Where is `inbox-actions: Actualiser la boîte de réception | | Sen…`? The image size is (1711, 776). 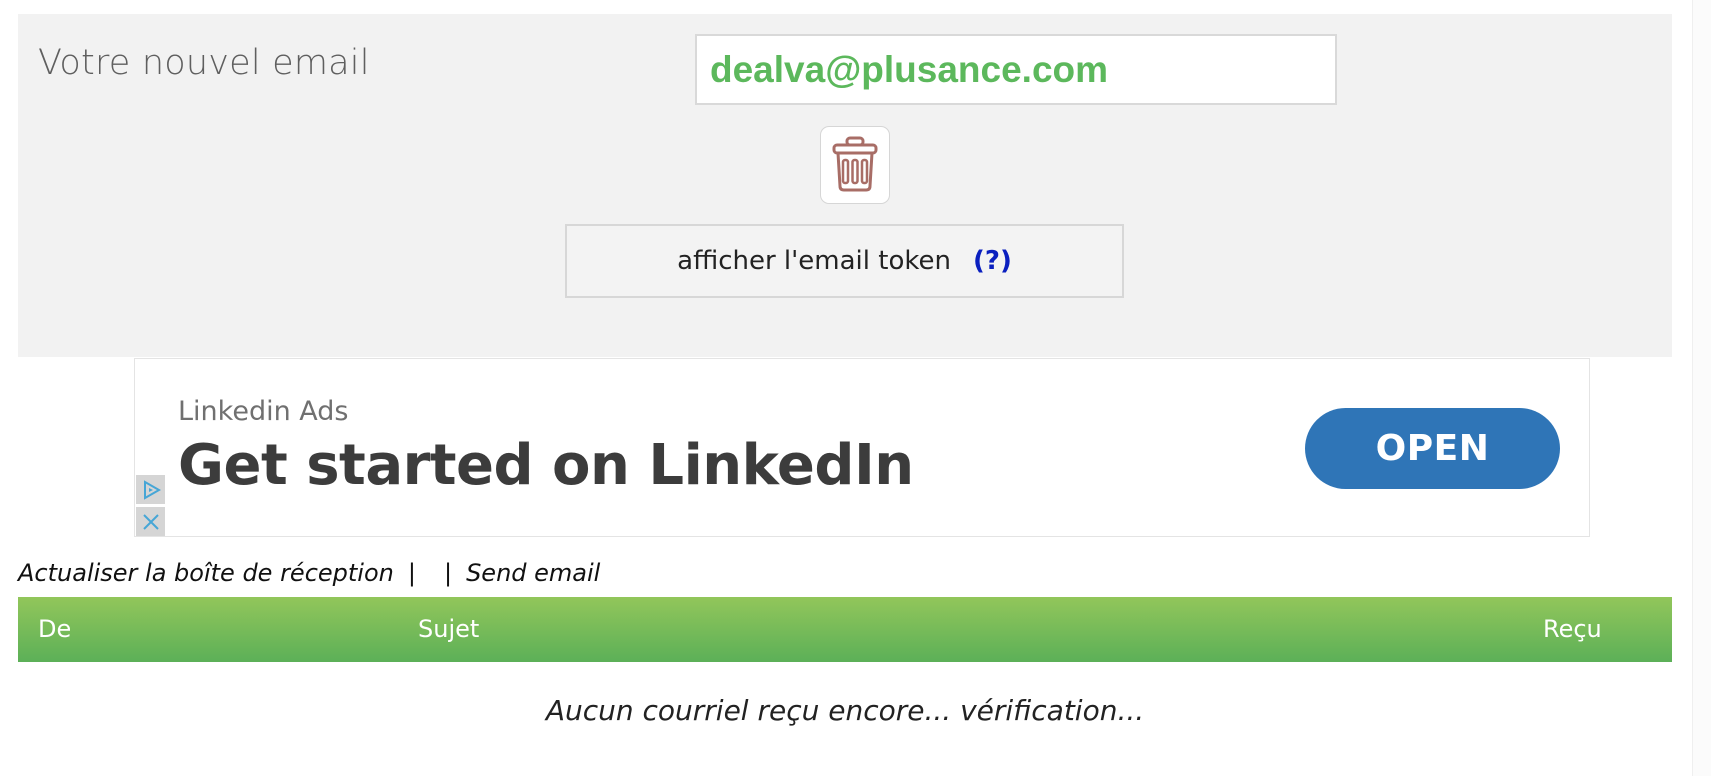 inbox-actions: Actualiser la boîte de réception | | Sen… is located at coordinates (309, 573).